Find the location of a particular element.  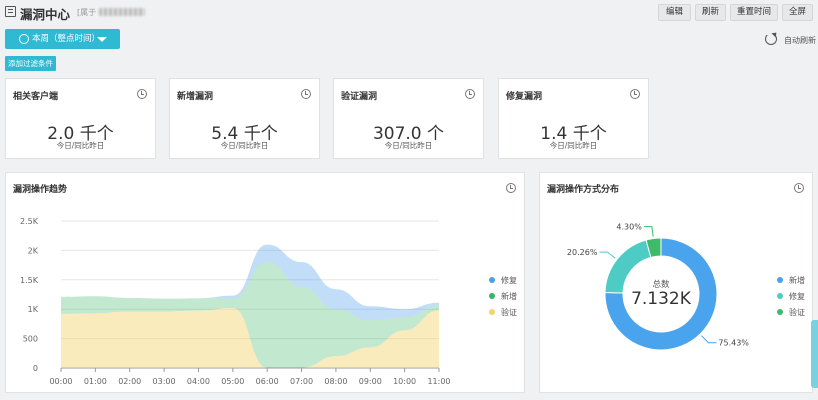

x-tick-label: 02:00 is located at coordinates (129, 381).